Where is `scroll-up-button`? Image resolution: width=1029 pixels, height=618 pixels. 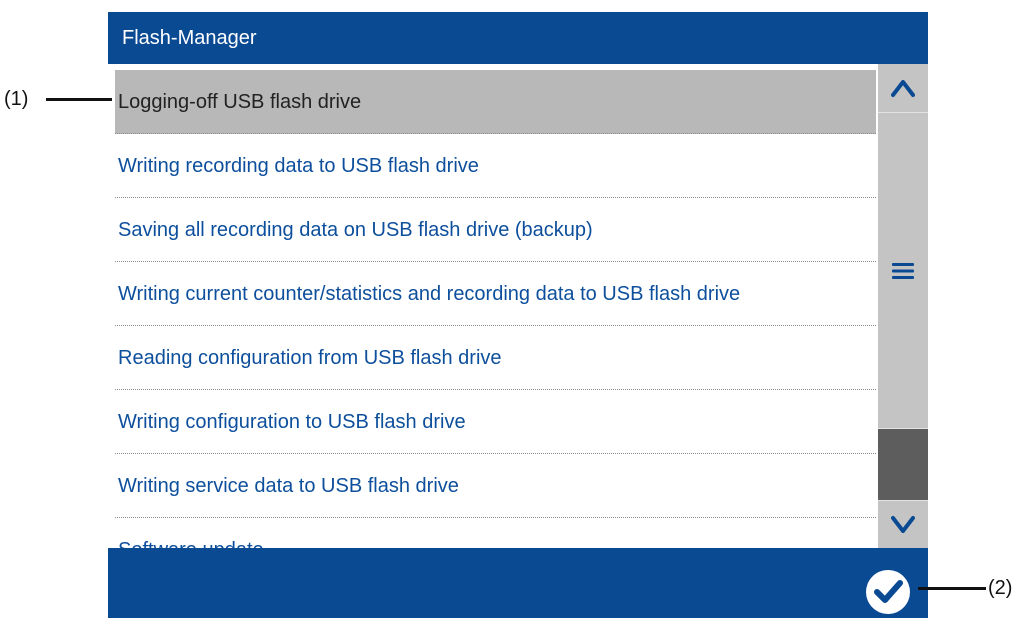 scroll-up-button is located at coordinates (903, 88).